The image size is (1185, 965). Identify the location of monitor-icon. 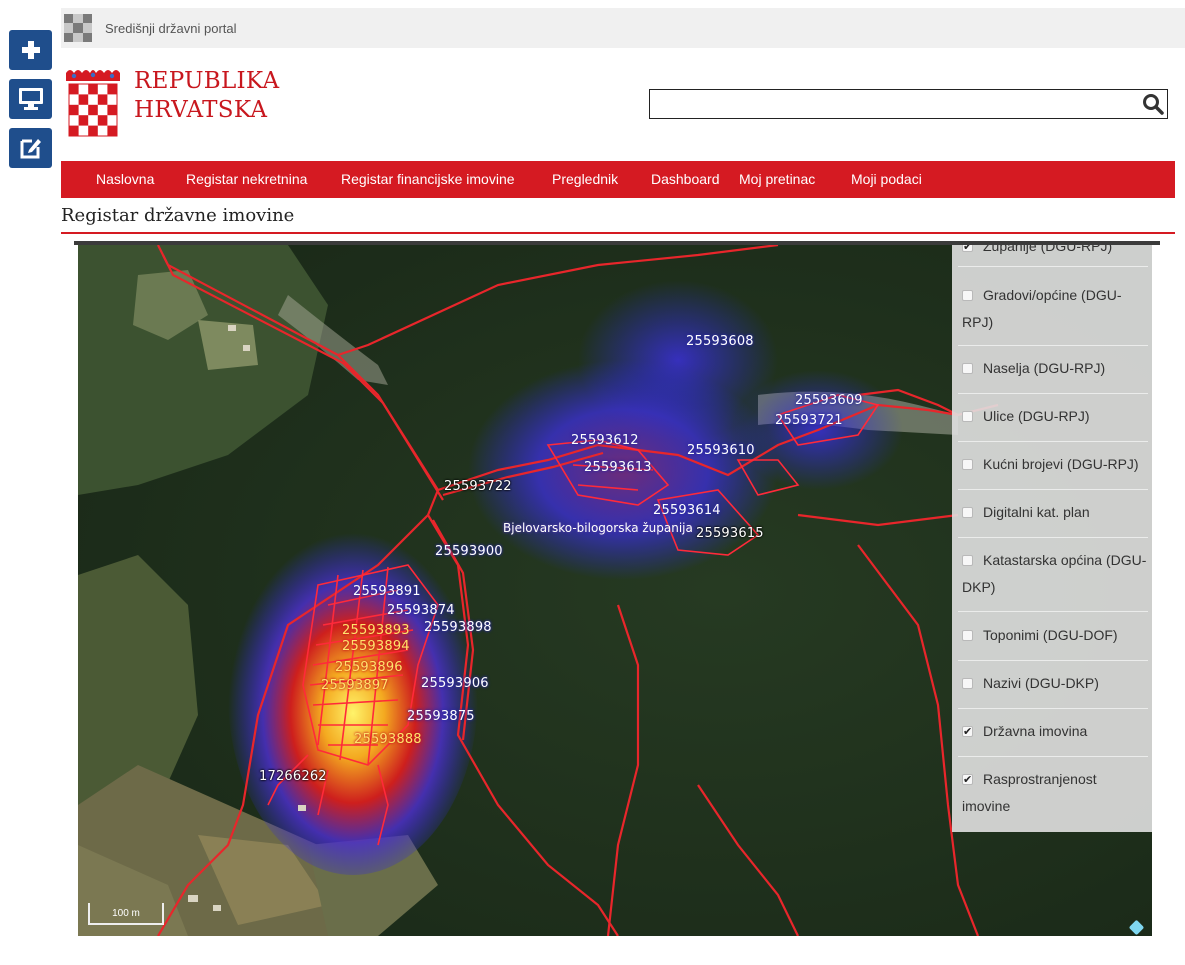
(30, 99).